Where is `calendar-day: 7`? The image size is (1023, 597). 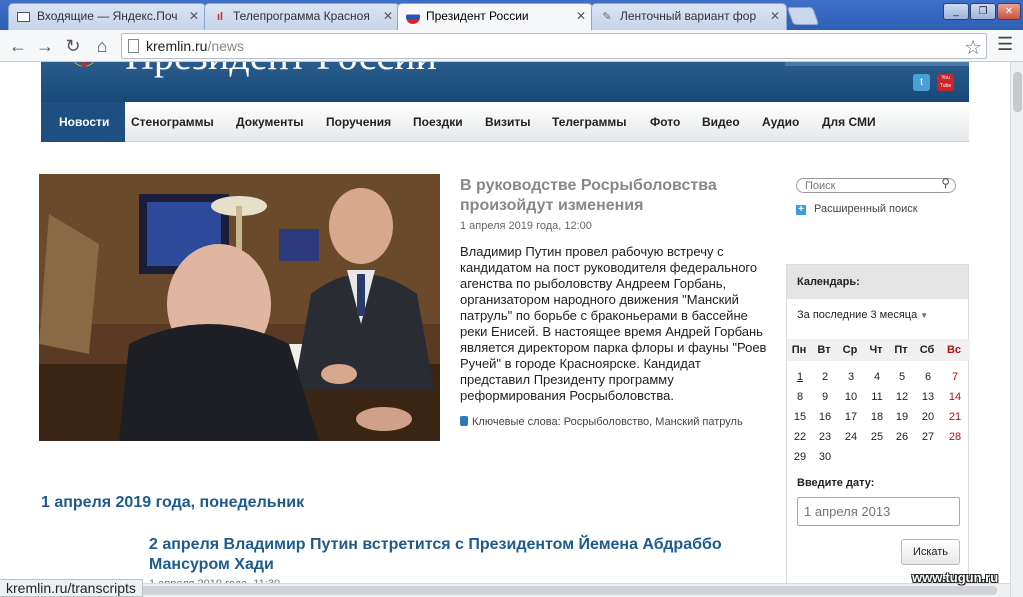 calendar-day: 7 is located at coordinates (955, 377).